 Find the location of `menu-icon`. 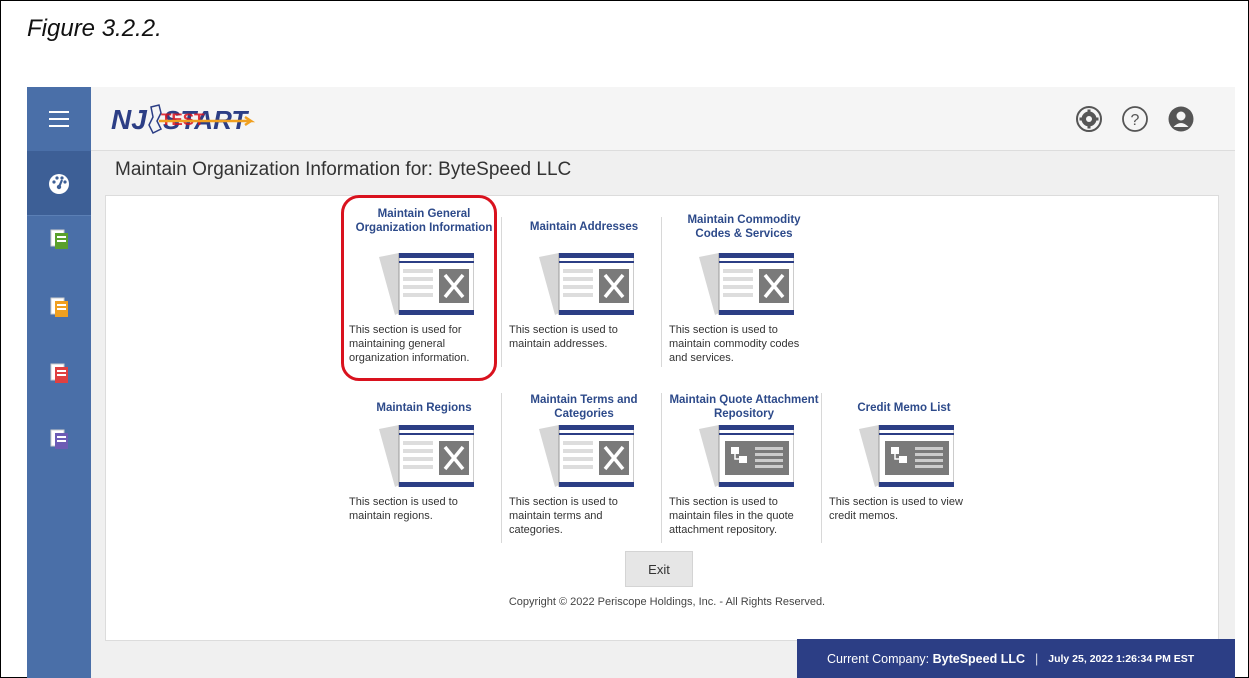

menu-icon is located at coordinates (59, 119).